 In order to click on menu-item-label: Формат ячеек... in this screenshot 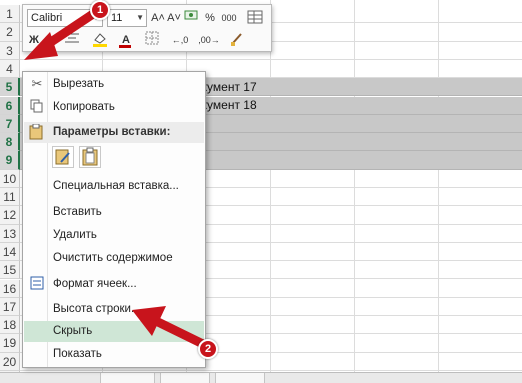, I will do `click(95, 284)`.